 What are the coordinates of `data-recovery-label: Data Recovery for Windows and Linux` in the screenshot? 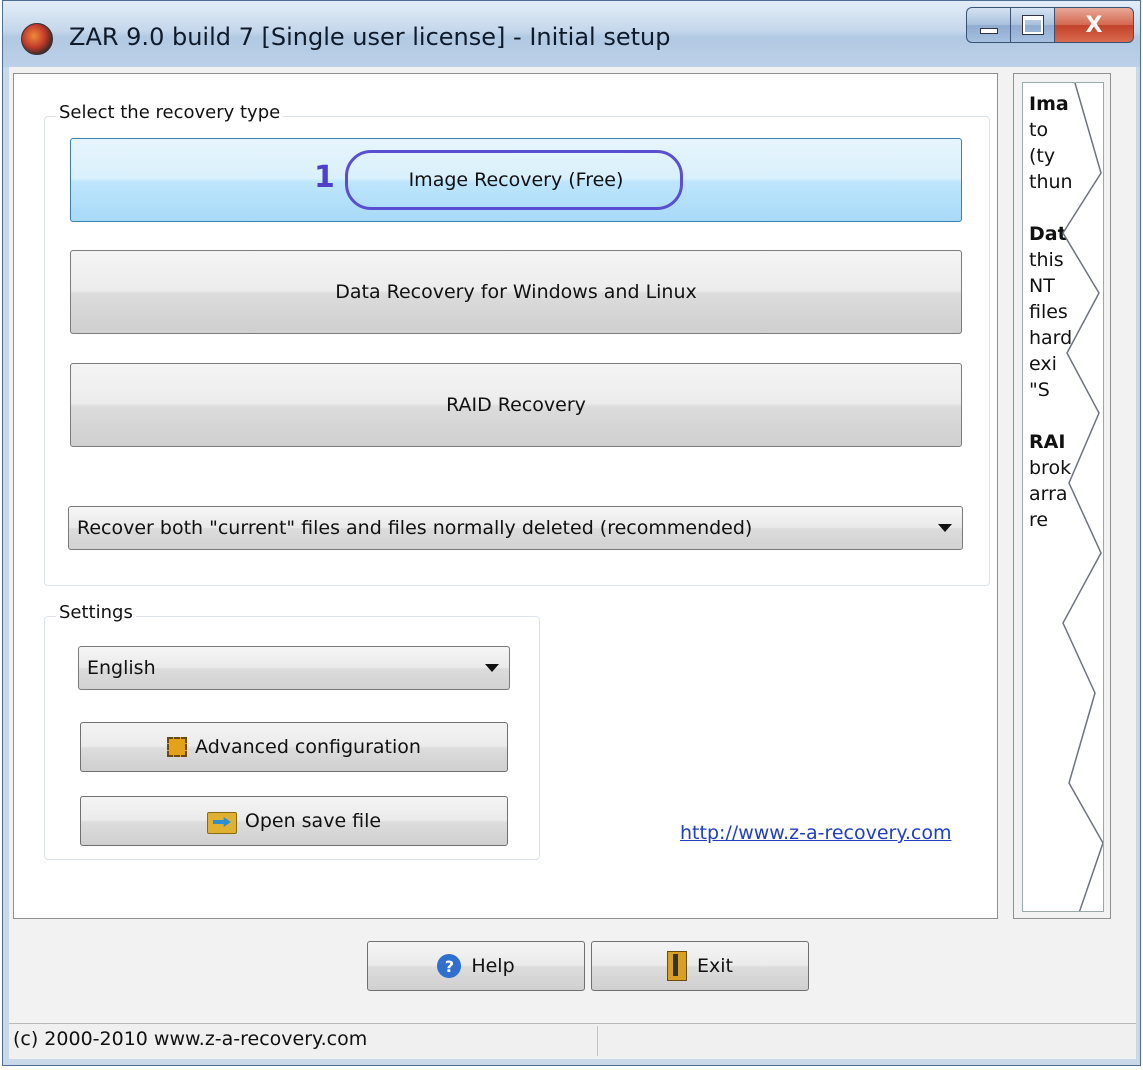 It's located at (516, 292).